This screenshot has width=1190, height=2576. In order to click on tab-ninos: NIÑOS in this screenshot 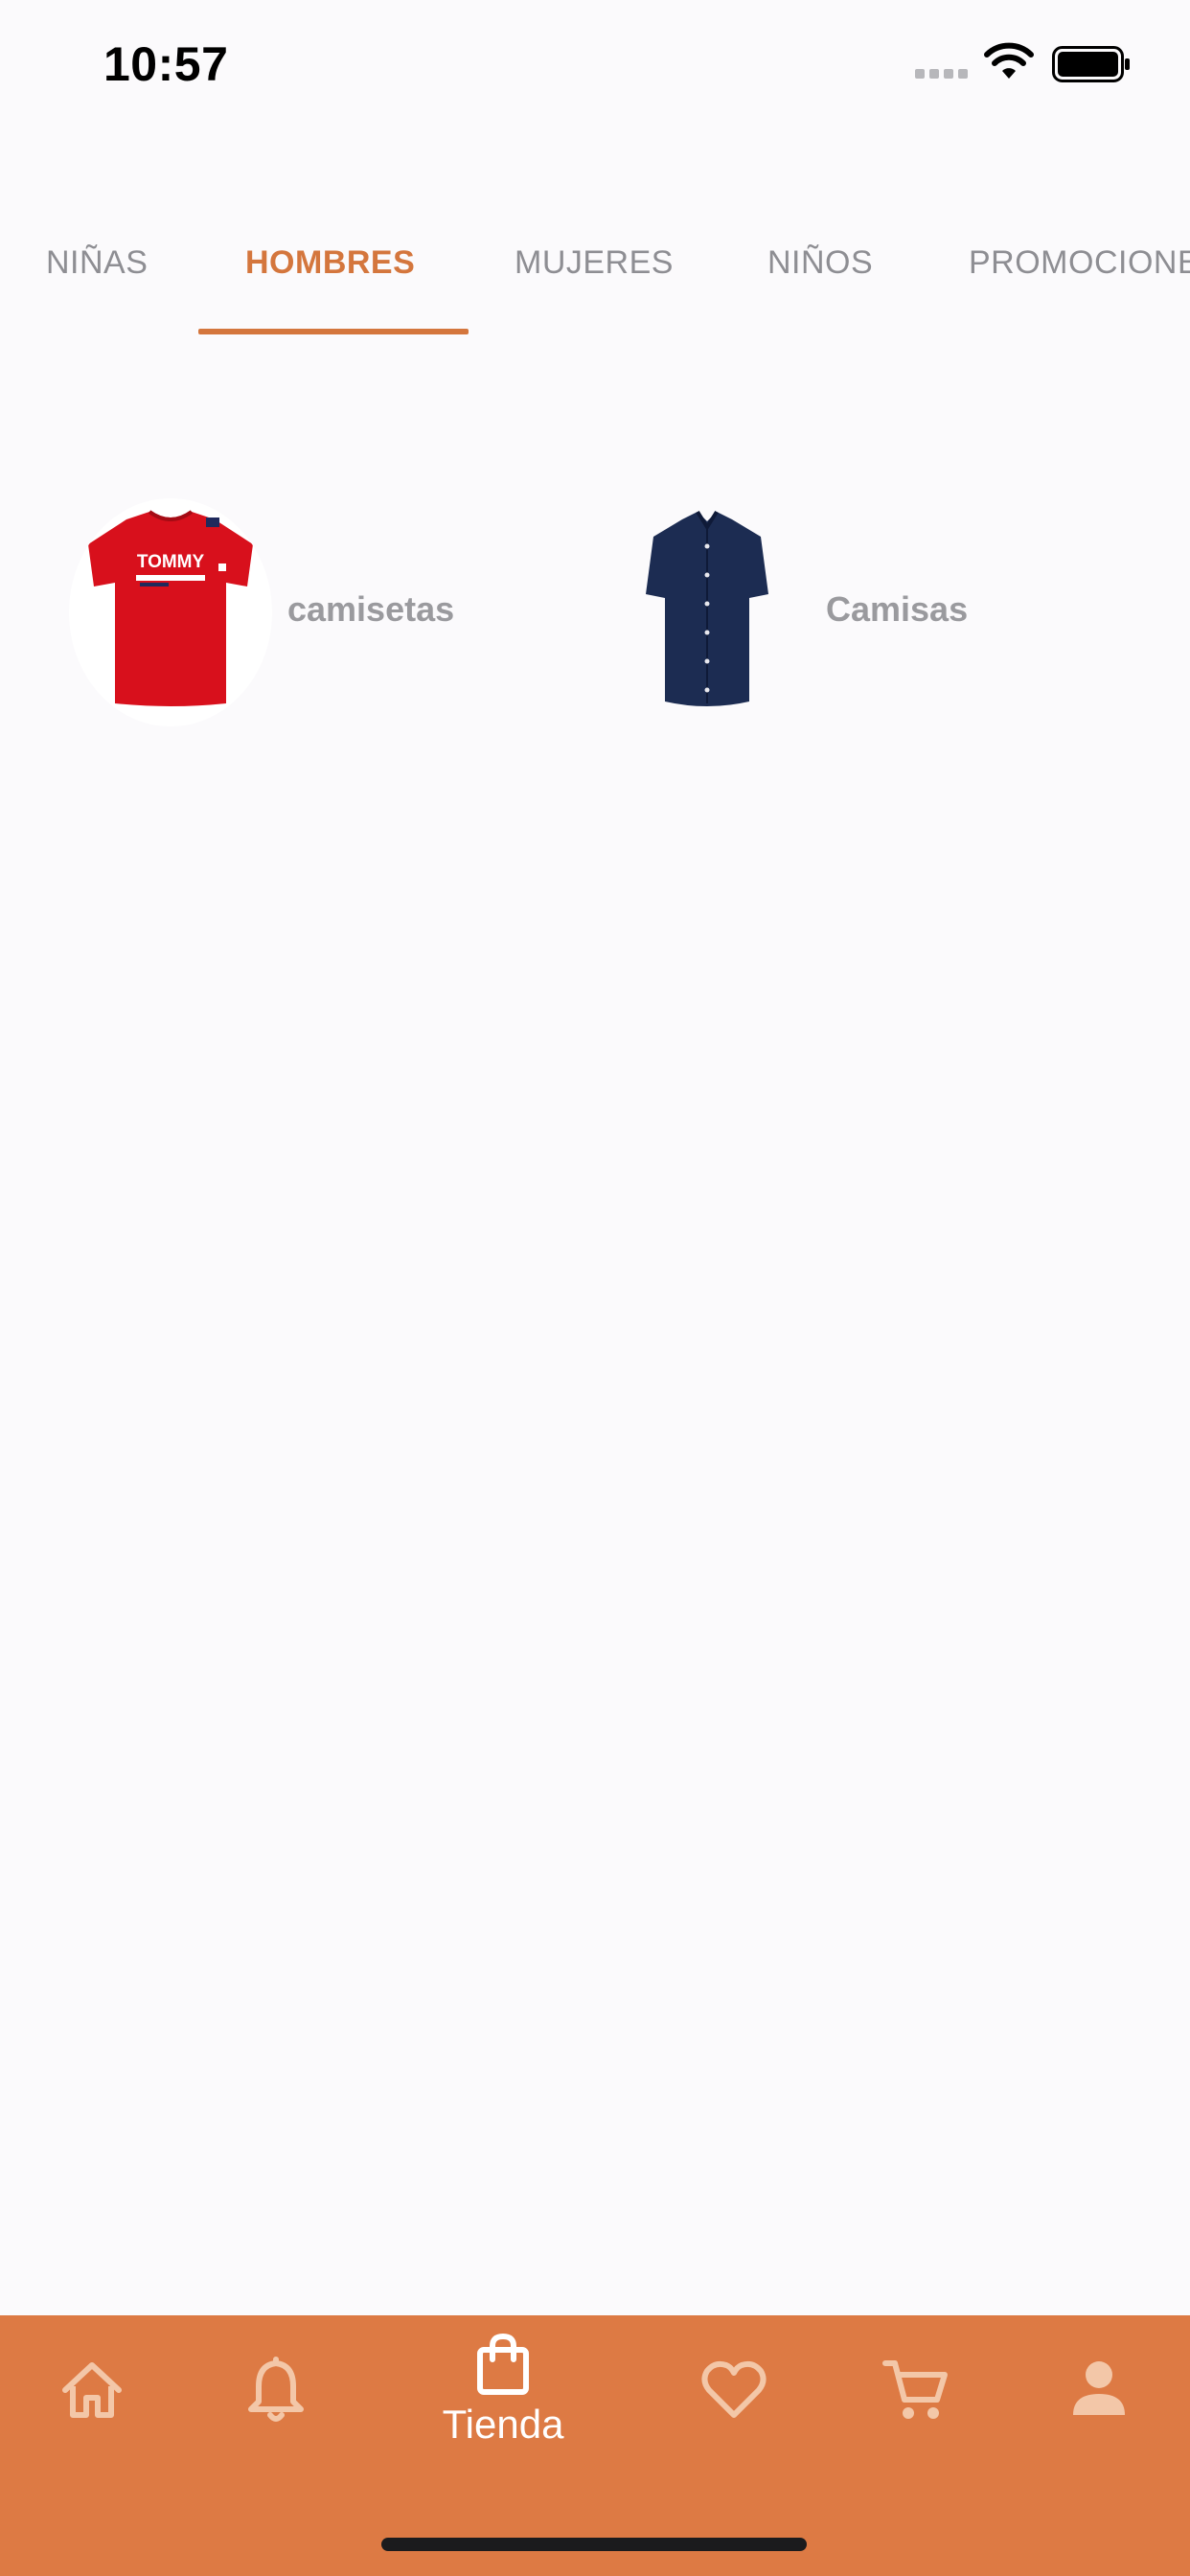, I will do `click(820, 263)`.